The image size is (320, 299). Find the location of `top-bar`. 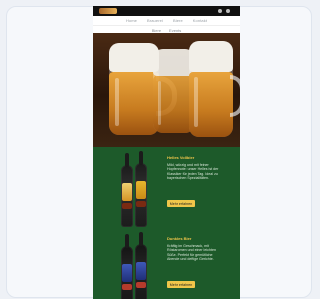

top-bar is located at coordinates (166, 11).